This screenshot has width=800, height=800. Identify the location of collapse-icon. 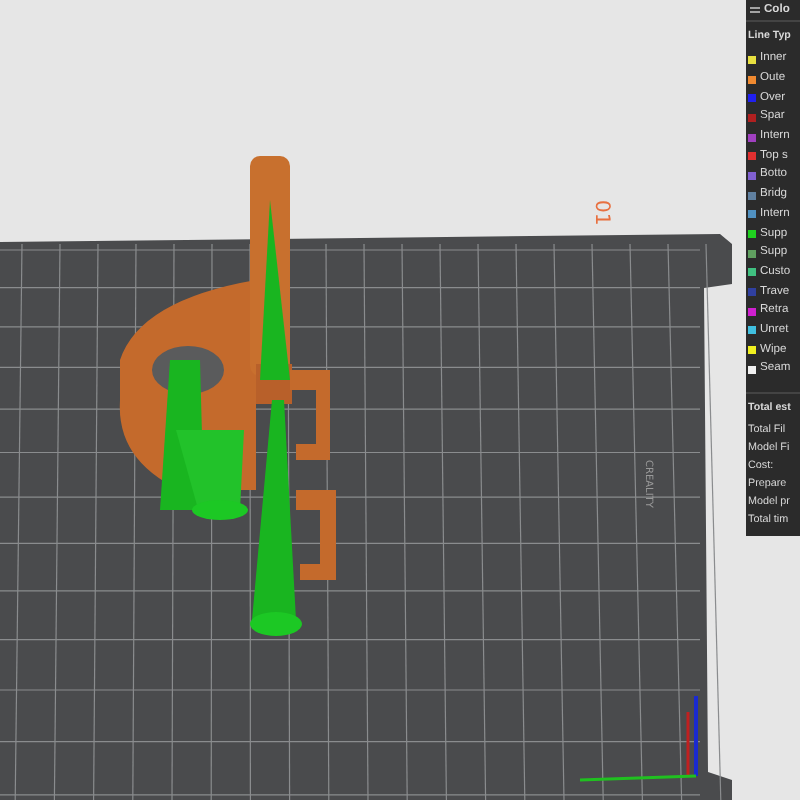
(755, 10).